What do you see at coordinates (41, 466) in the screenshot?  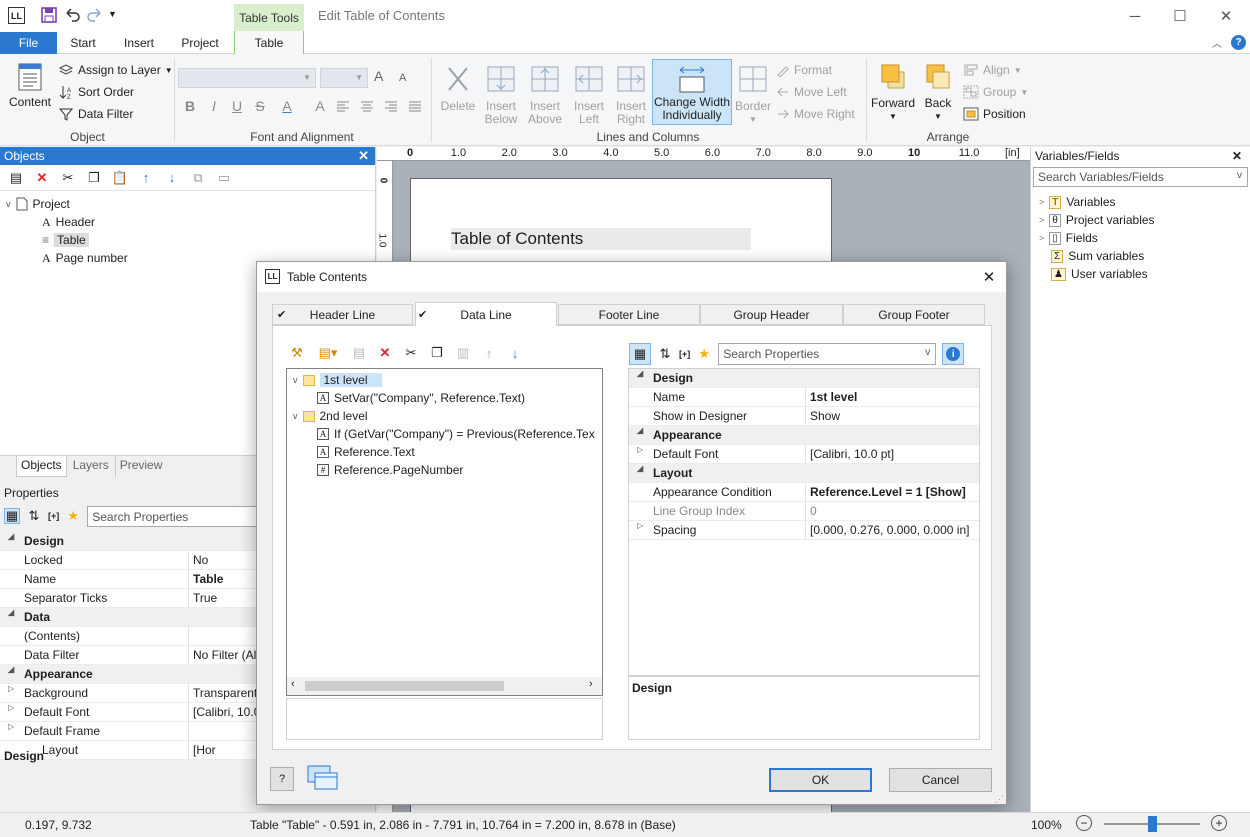 I see `bottom-tab-objects: Objects` at bounding box center [41, 466].